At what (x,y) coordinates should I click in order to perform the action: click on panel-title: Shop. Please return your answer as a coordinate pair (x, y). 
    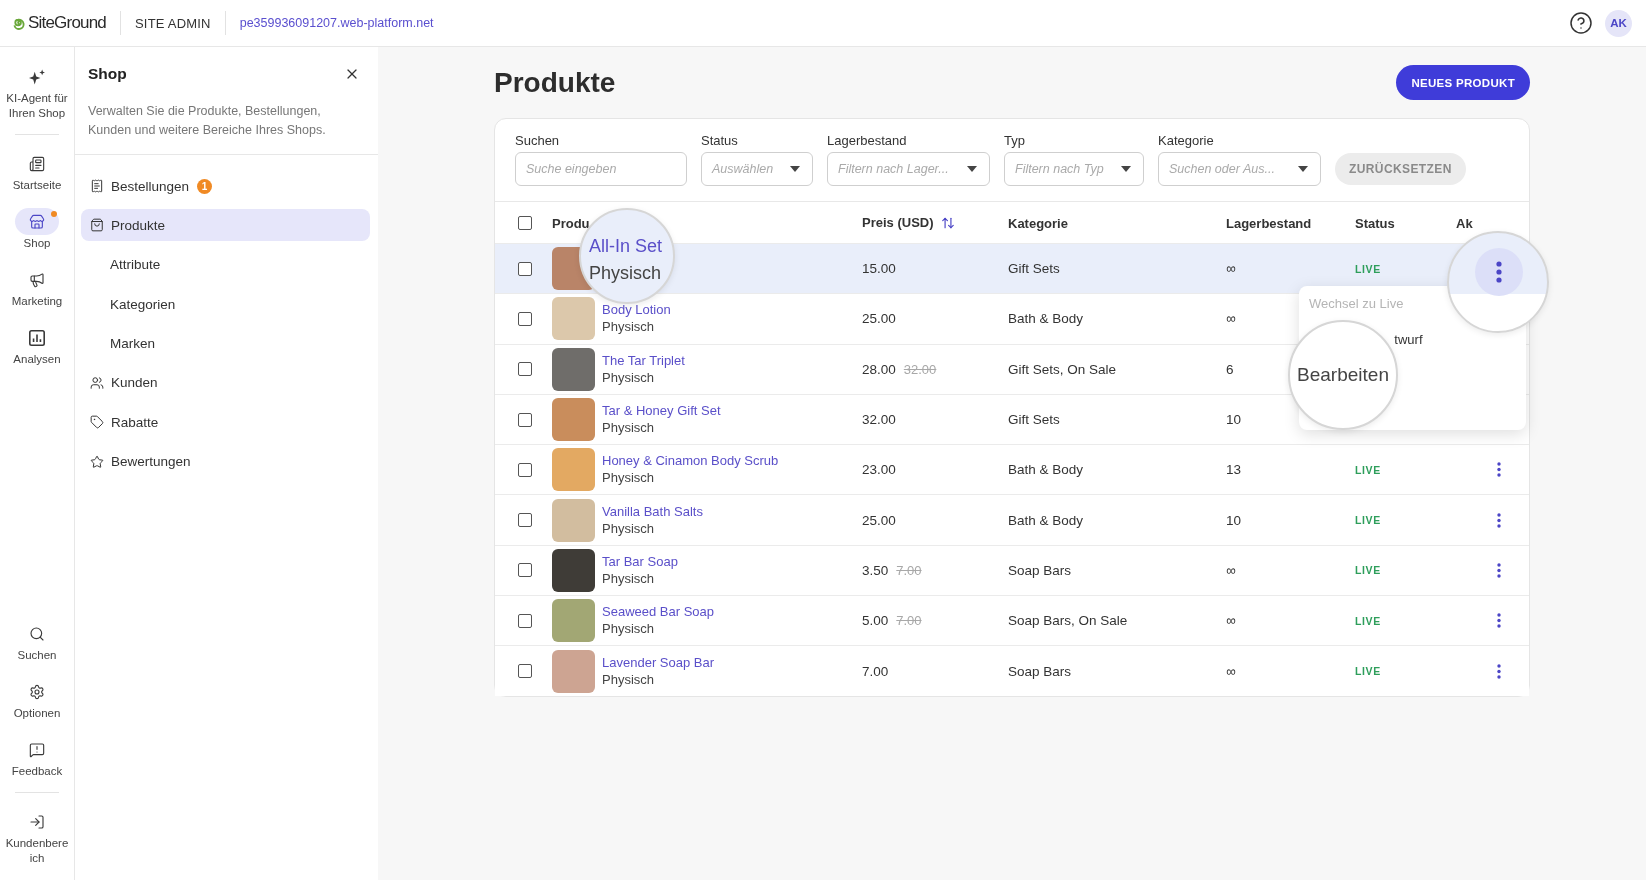
    Looking at the image, I should click on (107, 74).